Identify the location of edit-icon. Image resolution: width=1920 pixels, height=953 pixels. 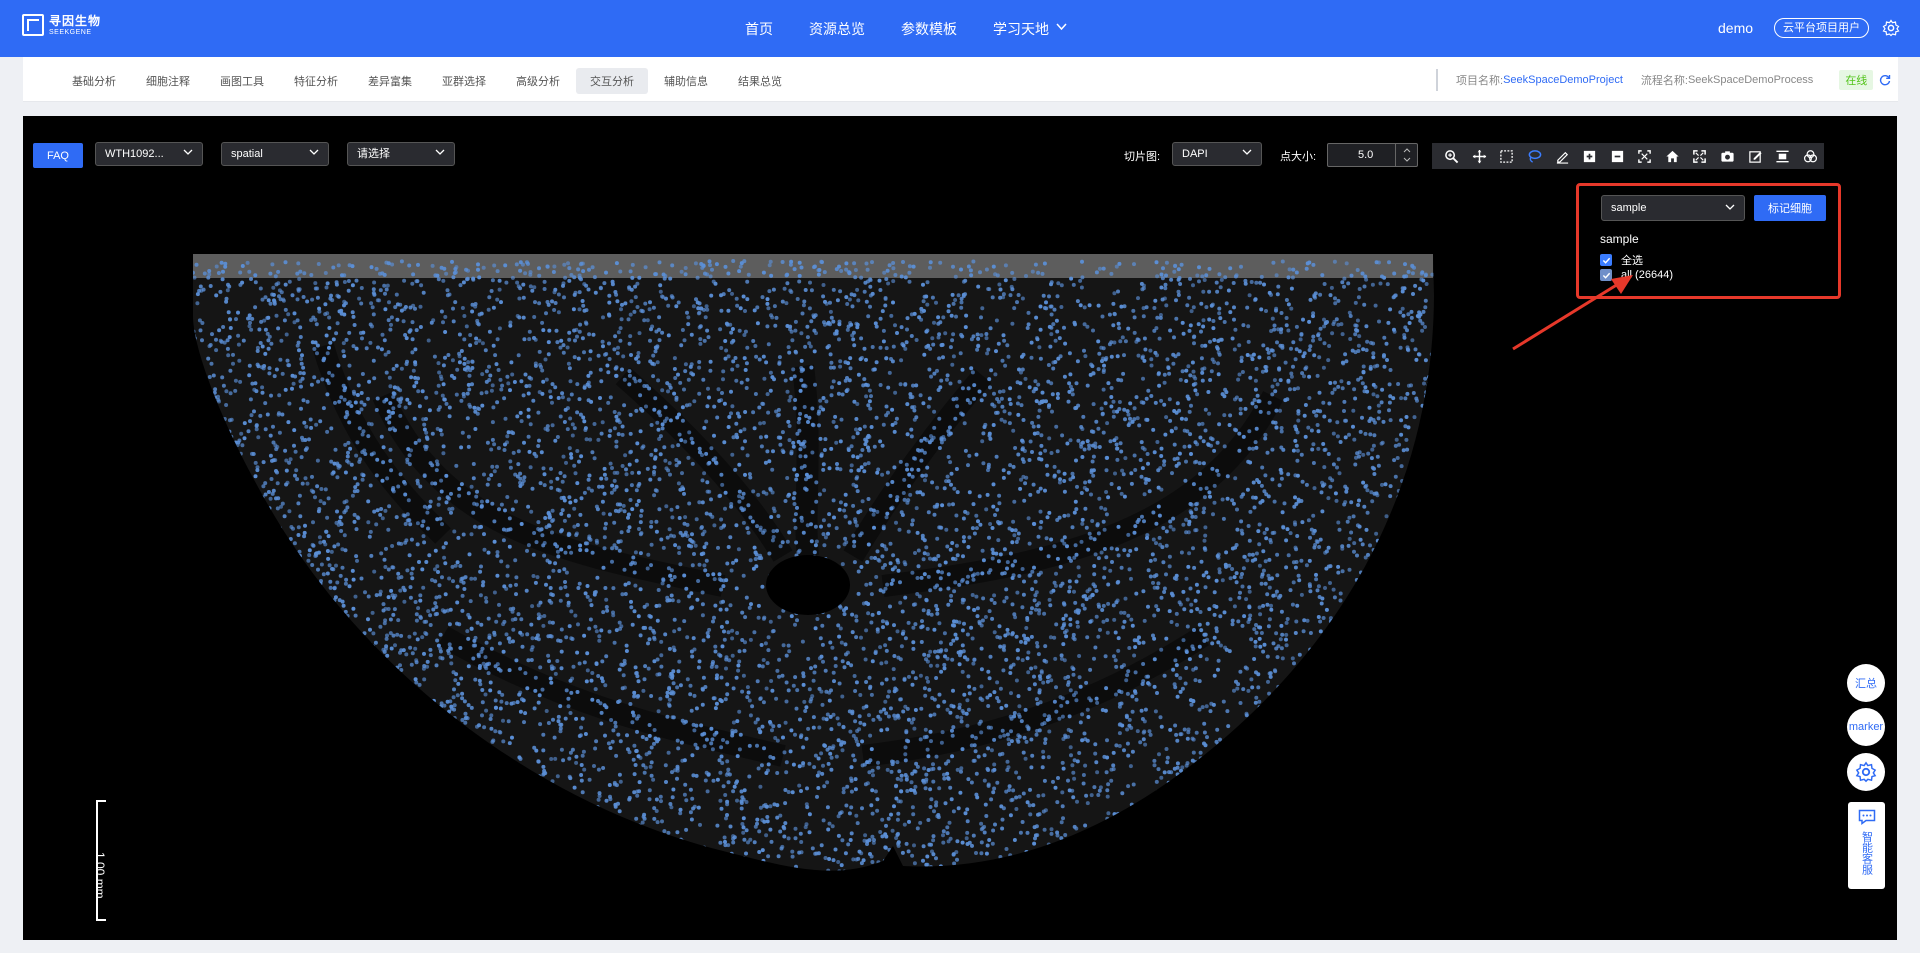
(1755, 156).